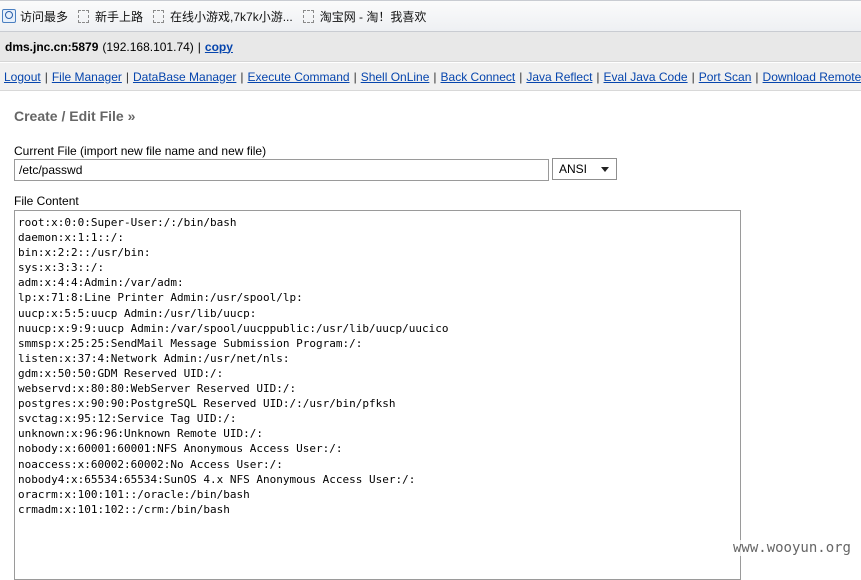 This screenshot has width=861, height=580. What do you see at coordinates (281, 170) in the screenshot?
I see `current-file-input` at bounding box center [281, 170].